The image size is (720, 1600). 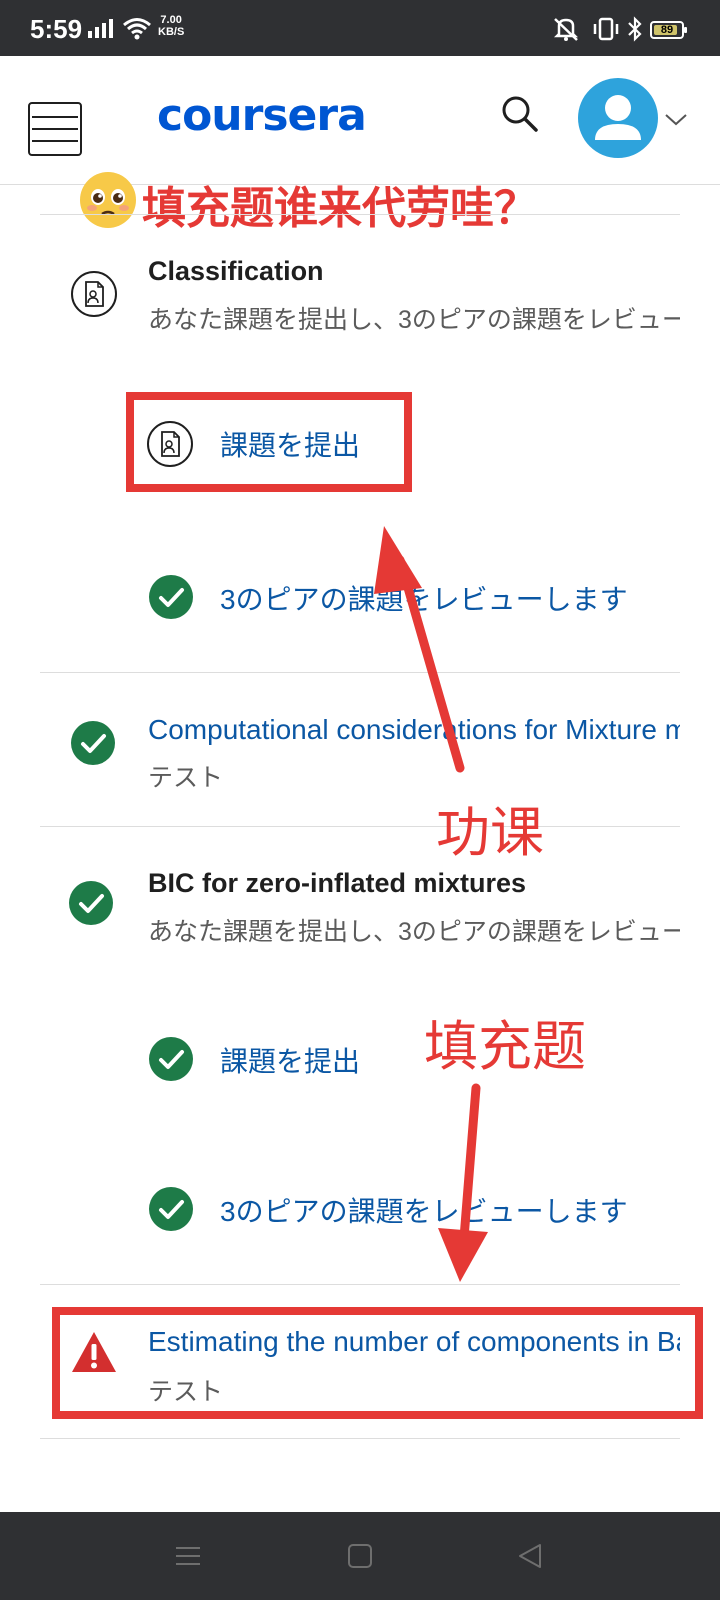 I want to click on home-square-icon, so click(x=360, y=1556).